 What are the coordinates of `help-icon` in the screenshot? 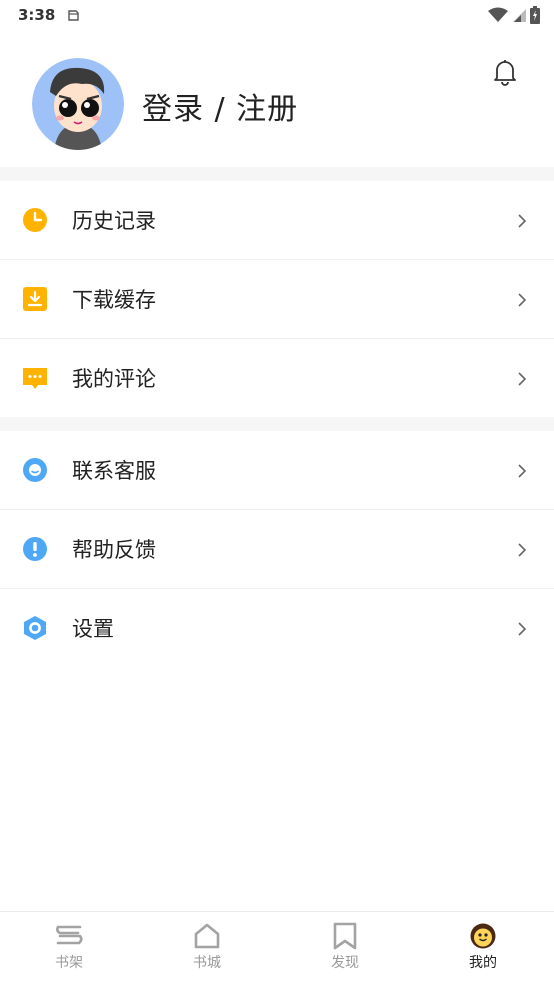 It's located at (35, 549).